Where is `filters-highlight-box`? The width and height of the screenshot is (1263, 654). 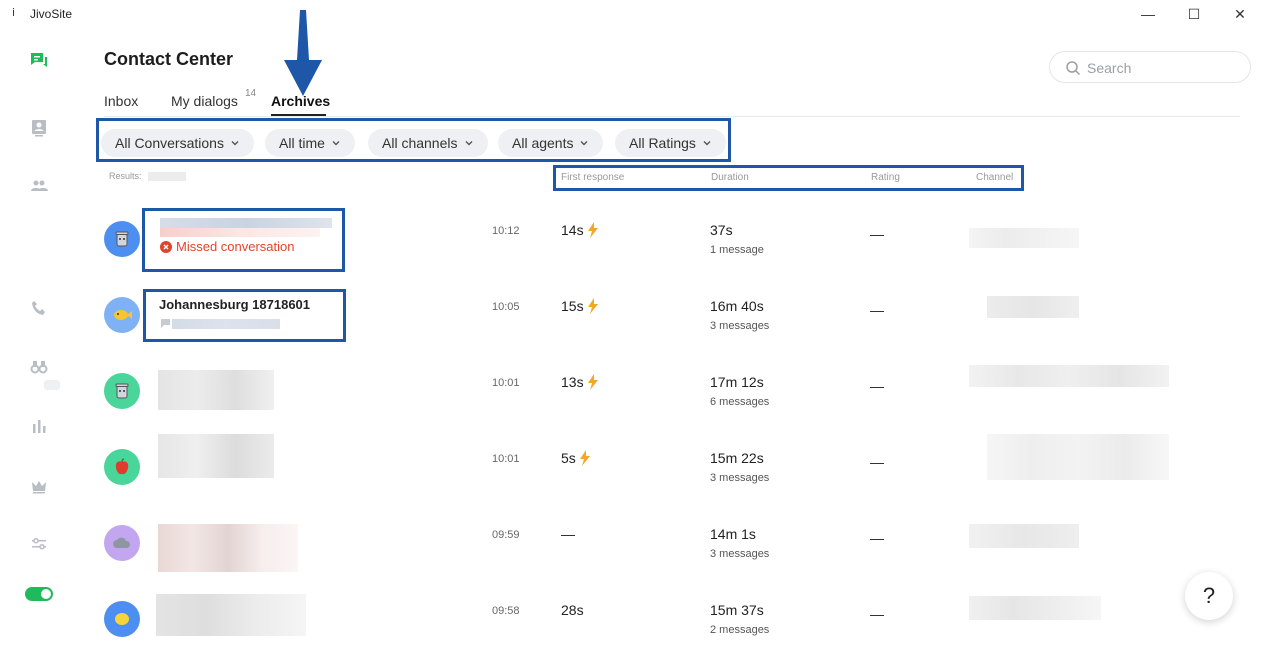
filters-highlight-box is located at coordinates (413, 140).